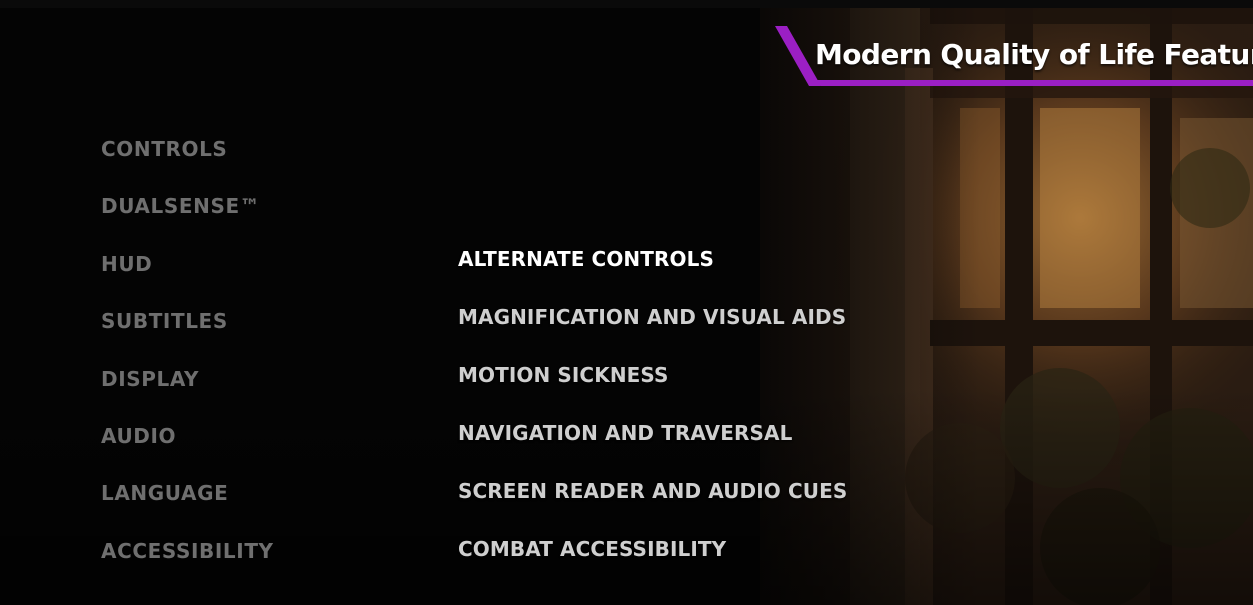 This screenshot has width=1253, height=605. I want to click on submenu-motion-sickness: MOTION SICKNESS, so click(718, 389).